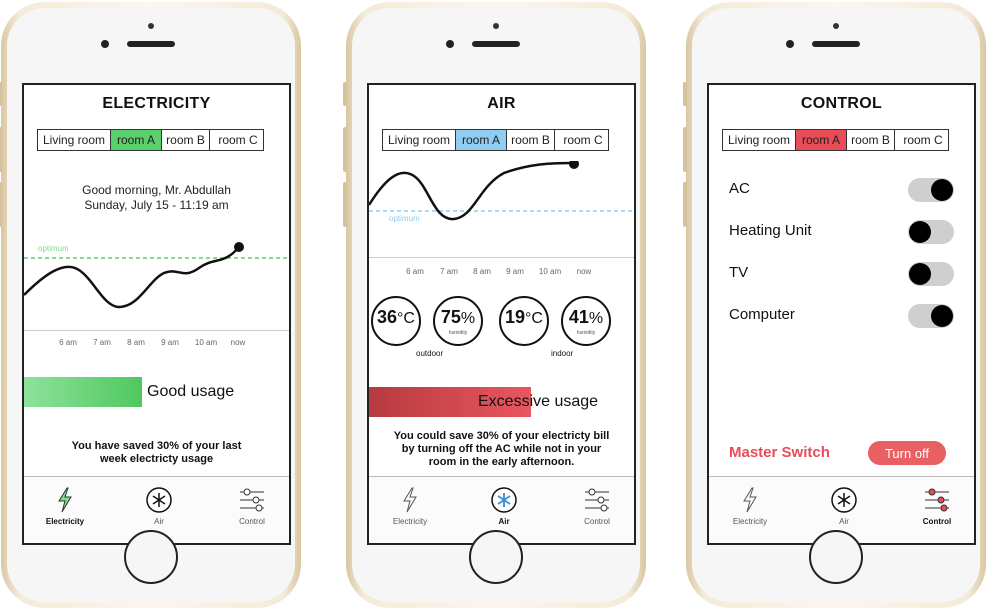 This screenshot has width=987, height=611. What do you see at coordinates (931, 190) in the screenshot?
I see `ac-toggle` at bounding box center [931, 190].